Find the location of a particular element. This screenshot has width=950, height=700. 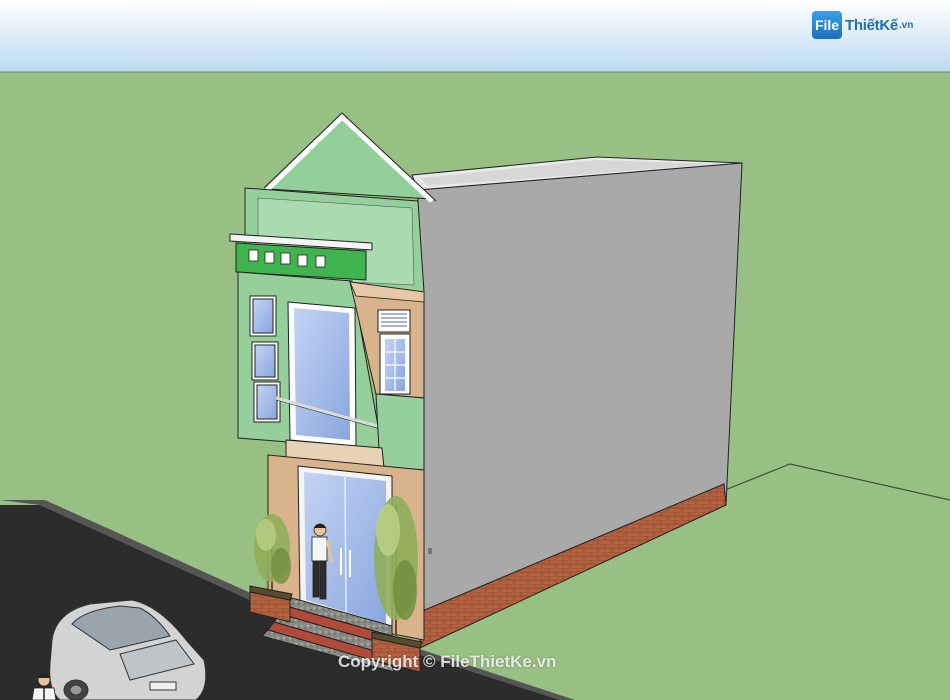

central-window-glass is located at coordinates (322, 374).